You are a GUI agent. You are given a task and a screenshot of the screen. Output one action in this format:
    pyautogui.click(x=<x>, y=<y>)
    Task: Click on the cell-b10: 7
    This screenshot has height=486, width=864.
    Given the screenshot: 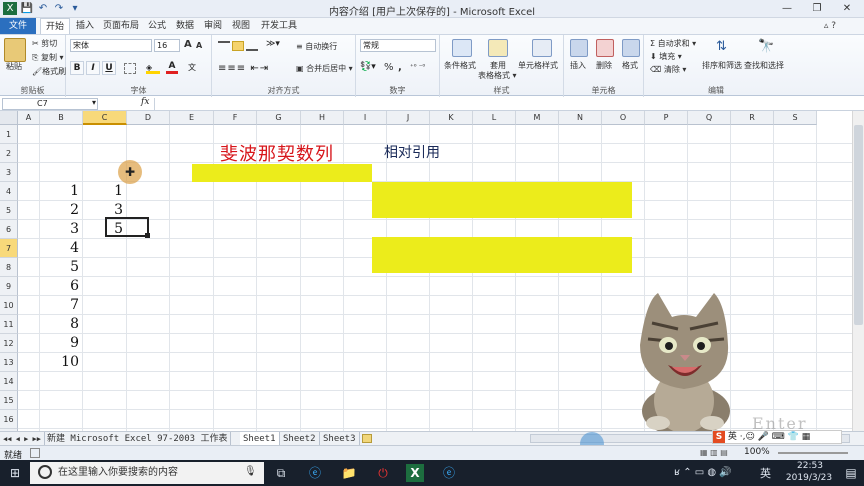 What is the action you would take?
    pyautogui.click(x=59, y=305)
    